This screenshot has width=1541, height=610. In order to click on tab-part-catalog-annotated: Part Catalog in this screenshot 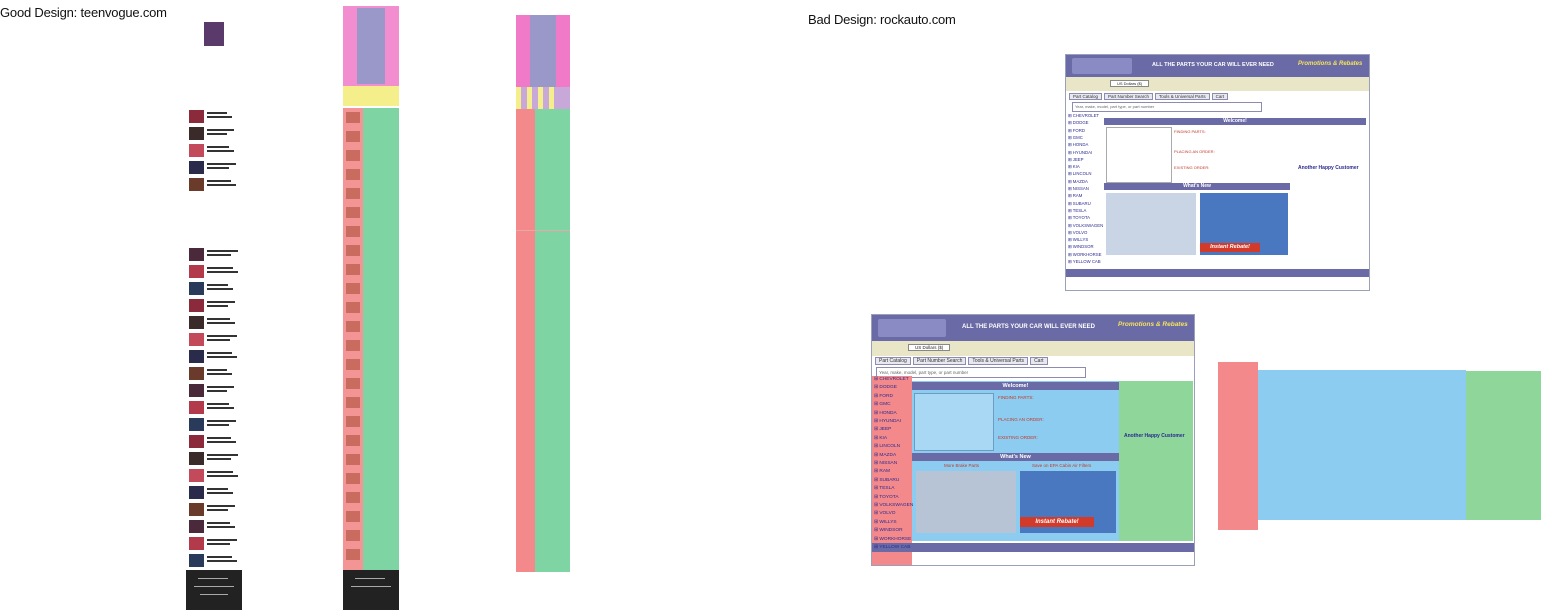, I will do `click(893, 361)`.